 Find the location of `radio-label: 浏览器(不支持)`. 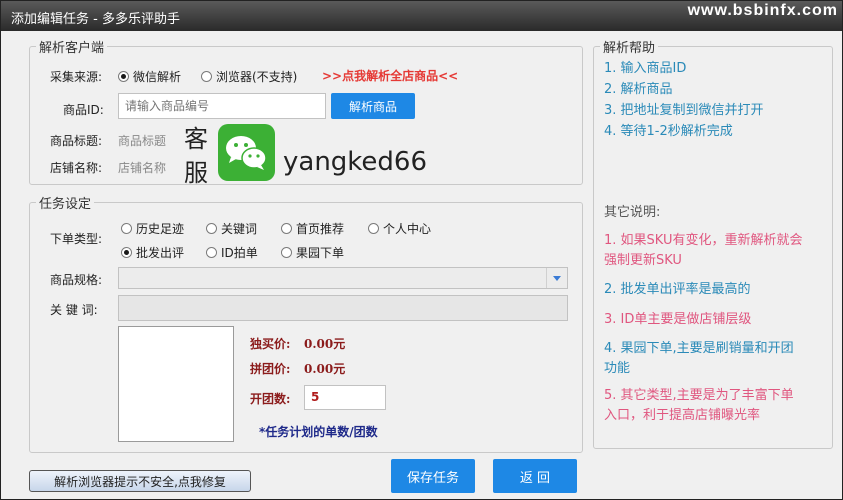

radio-label: 浏览器(不支持) is located at coordinates (257, 77).